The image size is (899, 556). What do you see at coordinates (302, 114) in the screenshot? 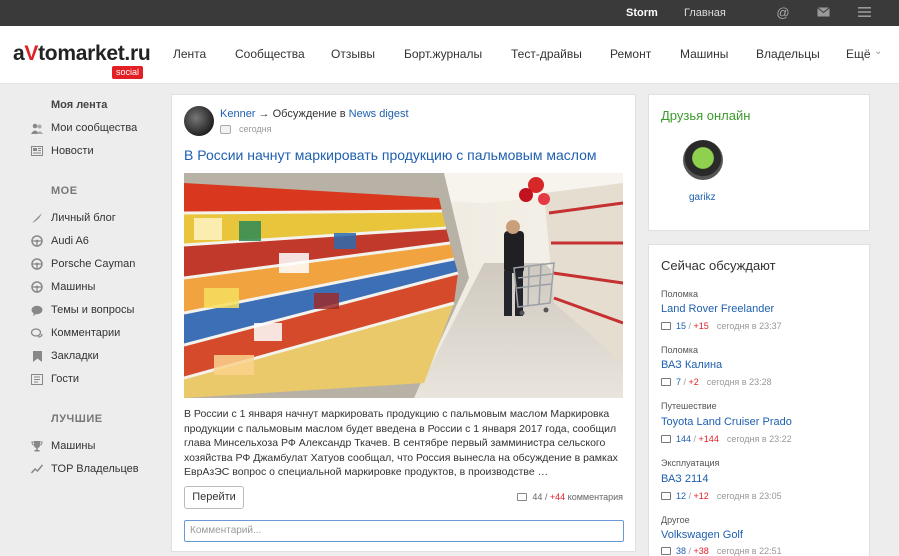
I see `post-arrow-text: → Обсуждение в` at bounding box center [302, 114].